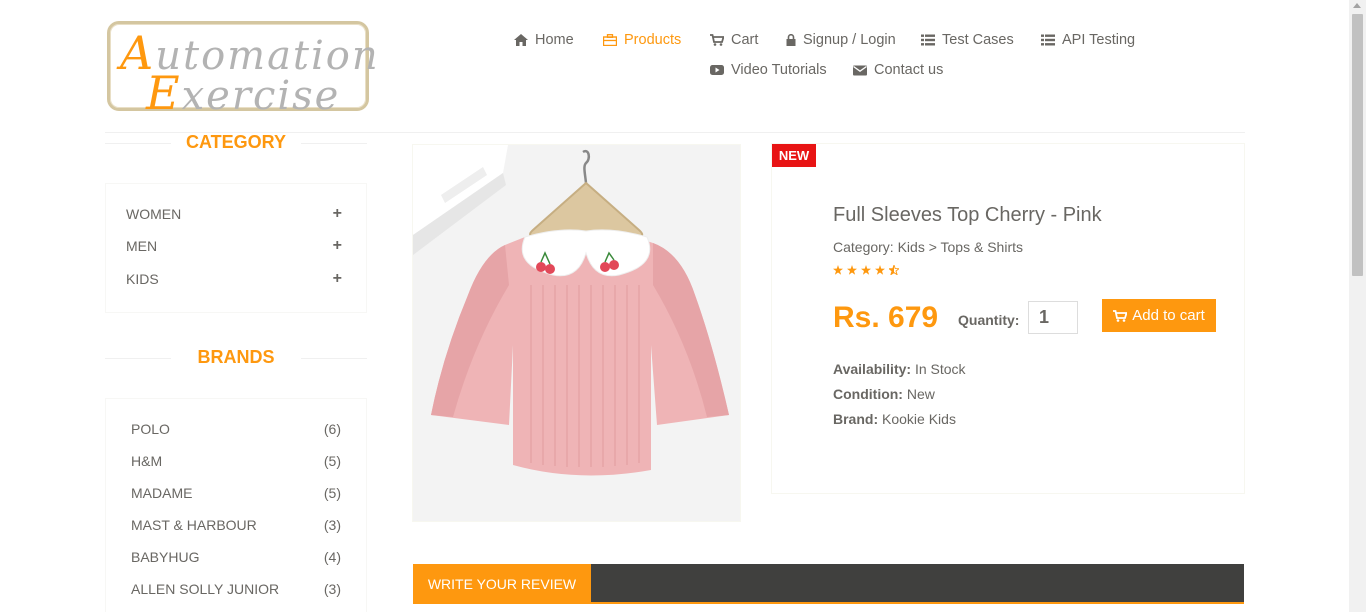  I want to click on quantity-input: 1, so click(1053, 317).